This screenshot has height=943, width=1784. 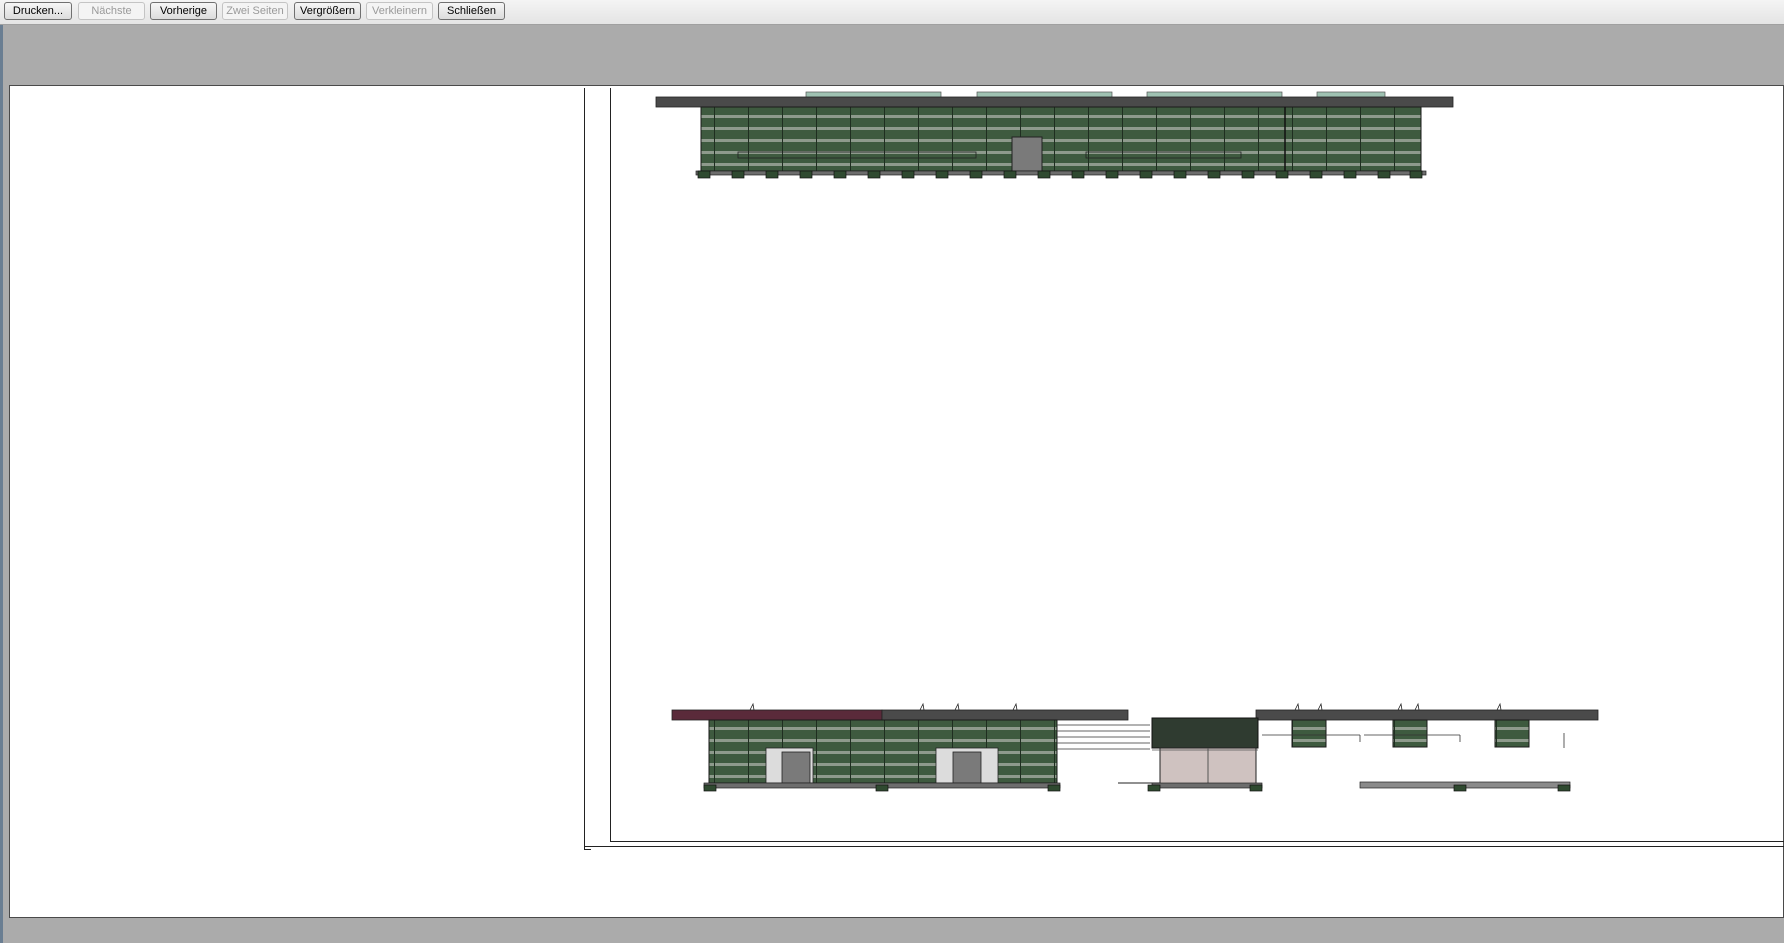 I want to click on elevation-top, so click(x=1054, y=135).